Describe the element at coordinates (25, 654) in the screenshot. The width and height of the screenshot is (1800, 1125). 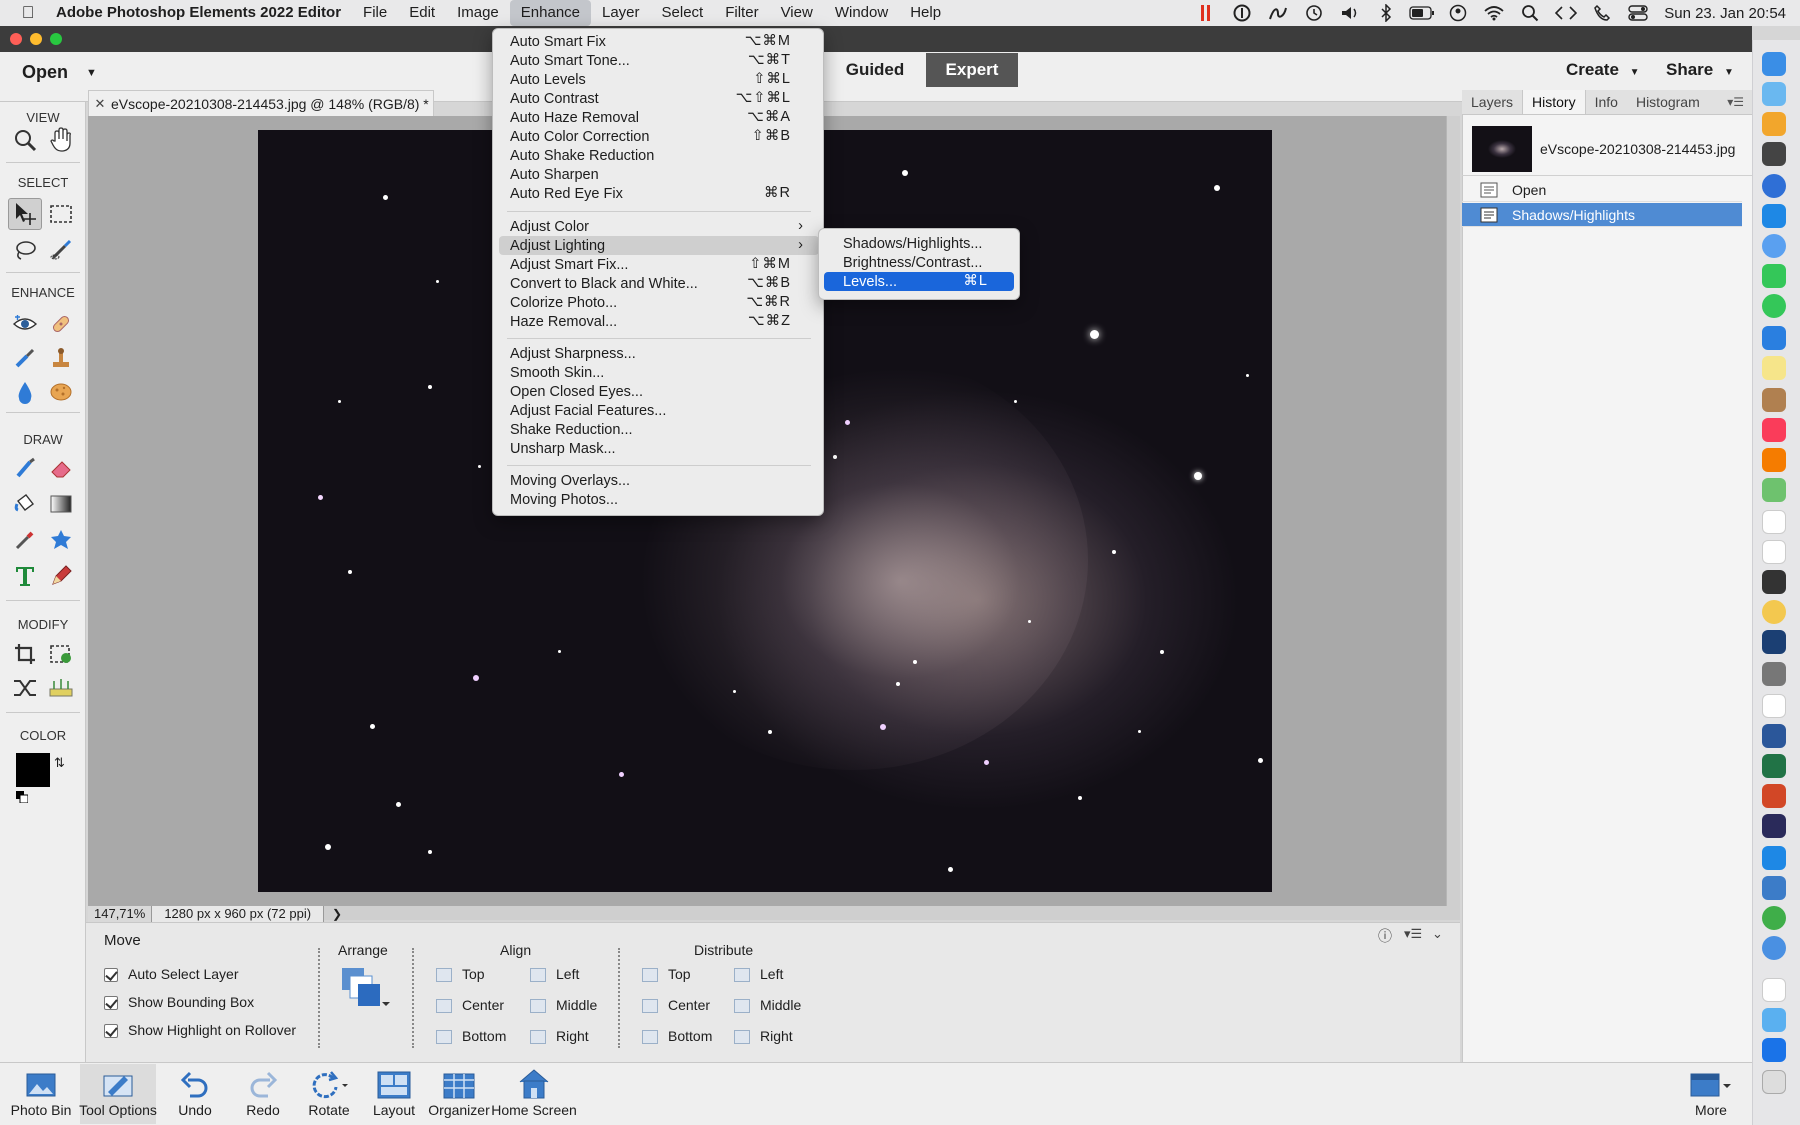
I see `crop-tool-icon` at that location.